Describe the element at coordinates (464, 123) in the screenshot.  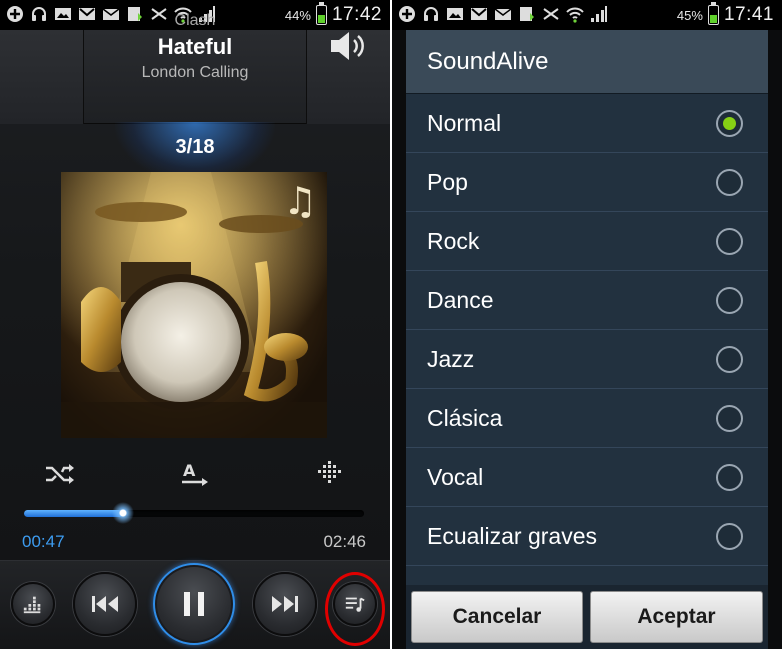
I see `option-label: Normal` at that location.